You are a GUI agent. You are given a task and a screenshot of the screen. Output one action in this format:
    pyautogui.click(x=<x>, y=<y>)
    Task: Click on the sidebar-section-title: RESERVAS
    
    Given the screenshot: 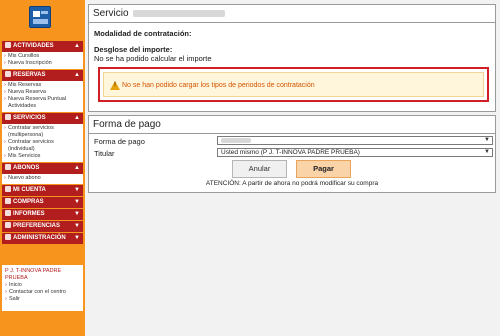 What is the action you would take?
    pyautogui.click(x=29, y=75)
    